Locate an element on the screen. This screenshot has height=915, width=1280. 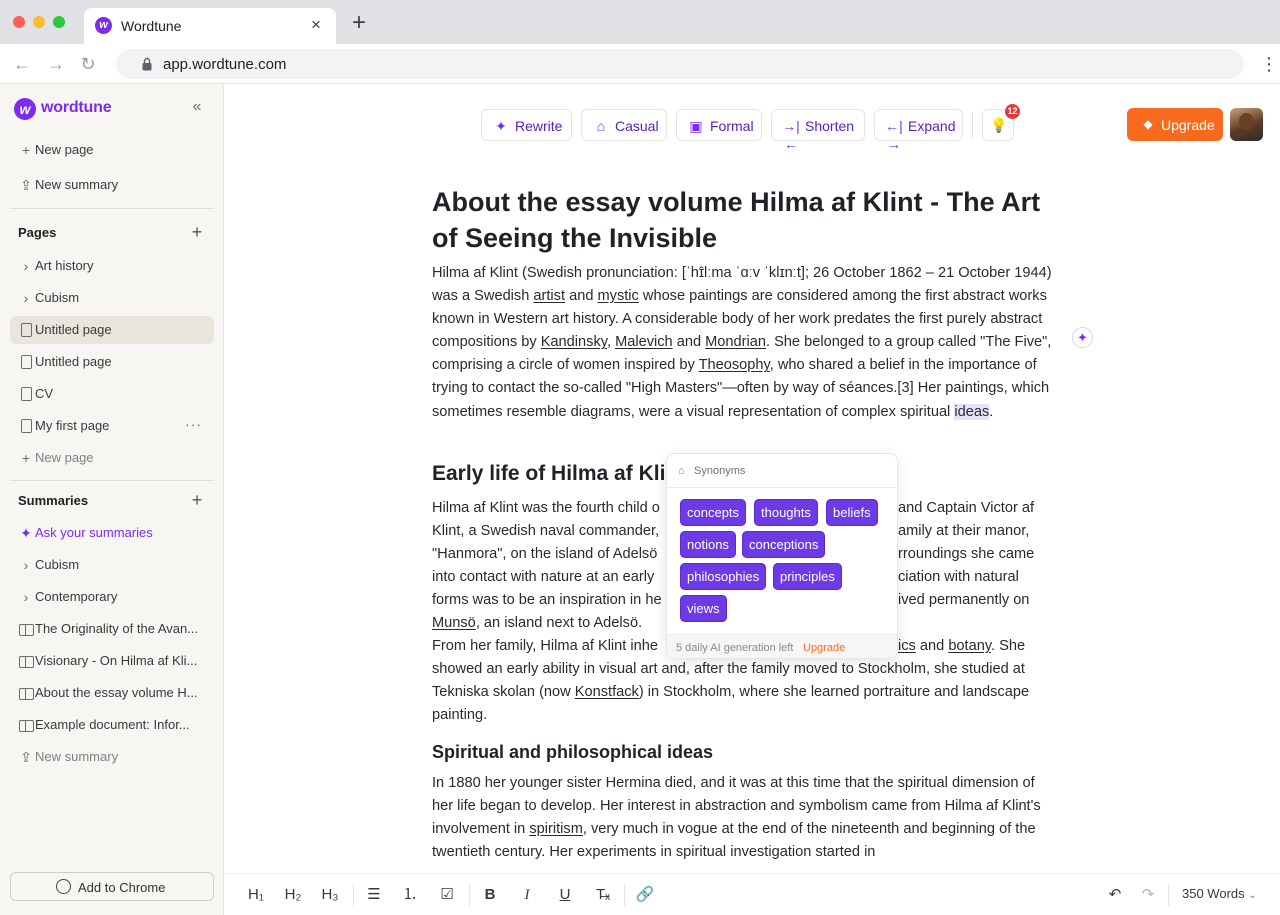
sidebar-page-cv: CV is located at coordinates (112, 394).